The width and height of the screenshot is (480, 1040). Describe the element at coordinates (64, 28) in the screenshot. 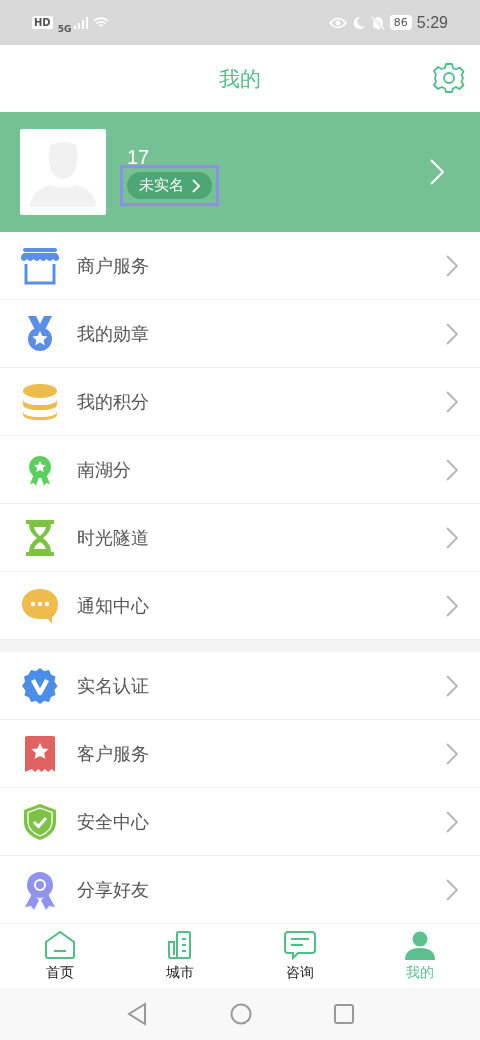

I see `network-label: 5G` at that location.